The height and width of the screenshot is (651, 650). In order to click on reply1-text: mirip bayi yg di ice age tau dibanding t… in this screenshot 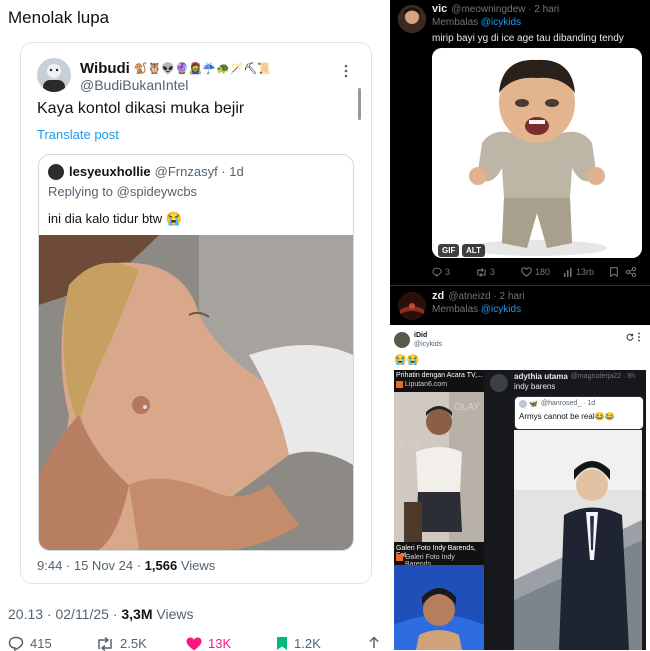, I will do `click(528, 38)`.